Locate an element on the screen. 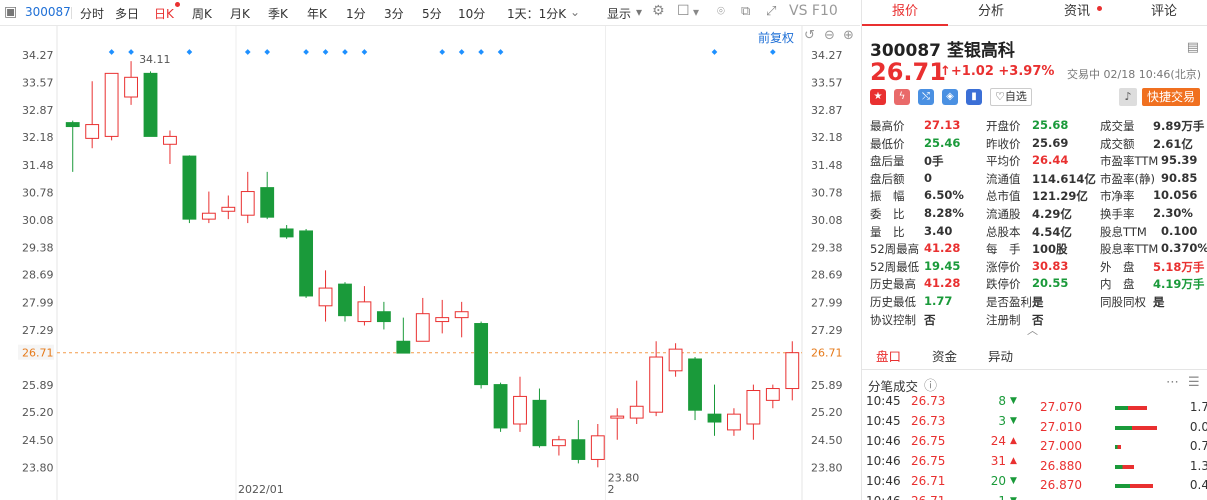 The image size is (1207, 500). list-icon: ☰ is located at coordinates (1194, 382).